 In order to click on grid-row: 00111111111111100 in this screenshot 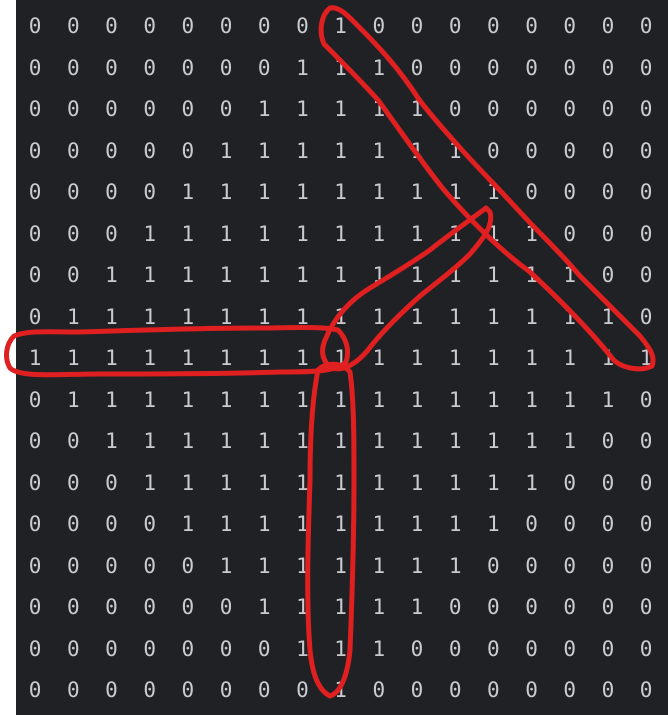, I will do `click(342, 442)`.